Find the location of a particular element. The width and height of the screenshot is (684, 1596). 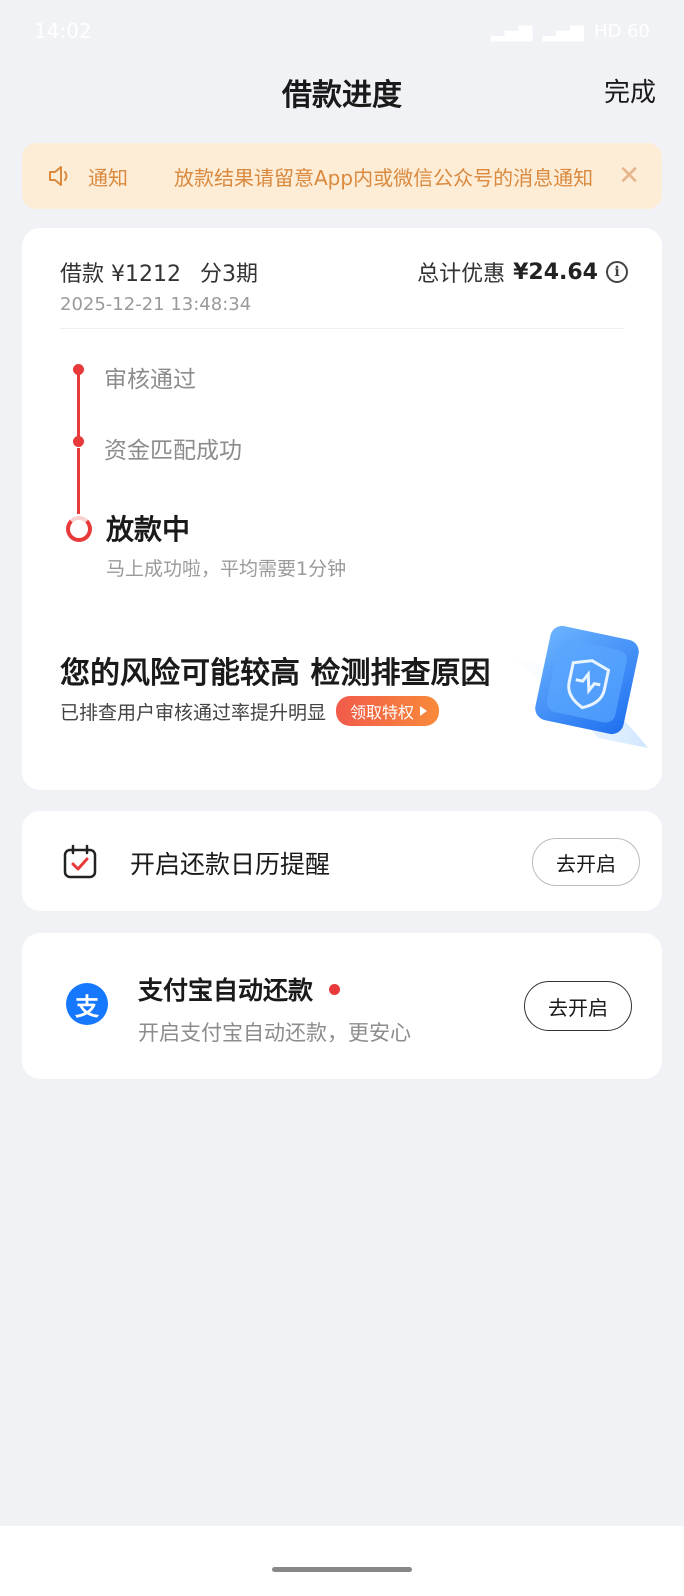

home-indicator is located at coordinates (342, 1569).